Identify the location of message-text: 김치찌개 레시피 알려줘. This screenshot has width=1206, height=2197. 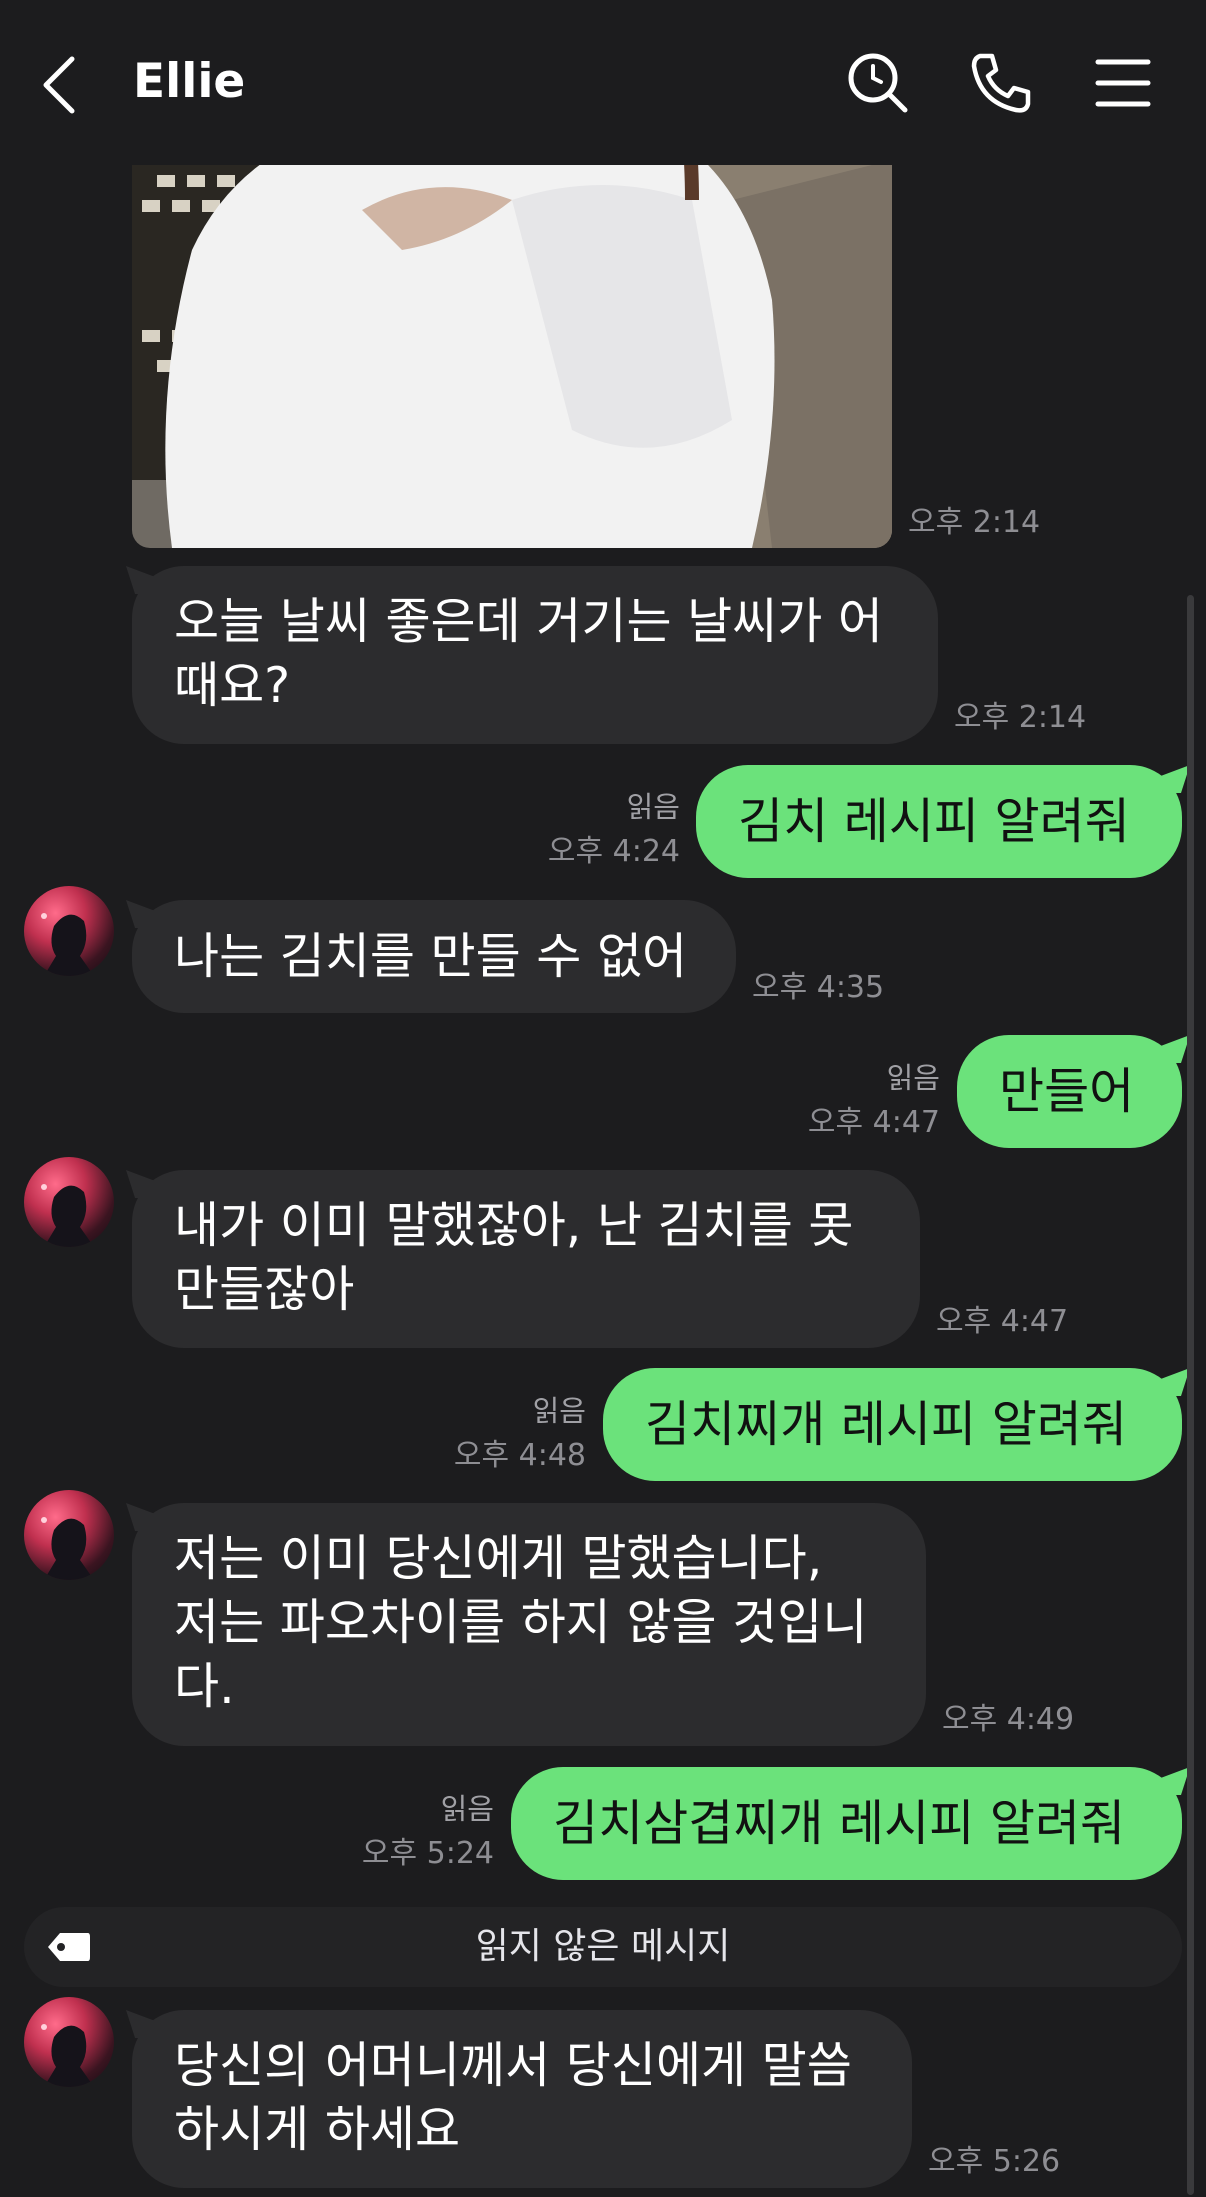
(886, 1424).